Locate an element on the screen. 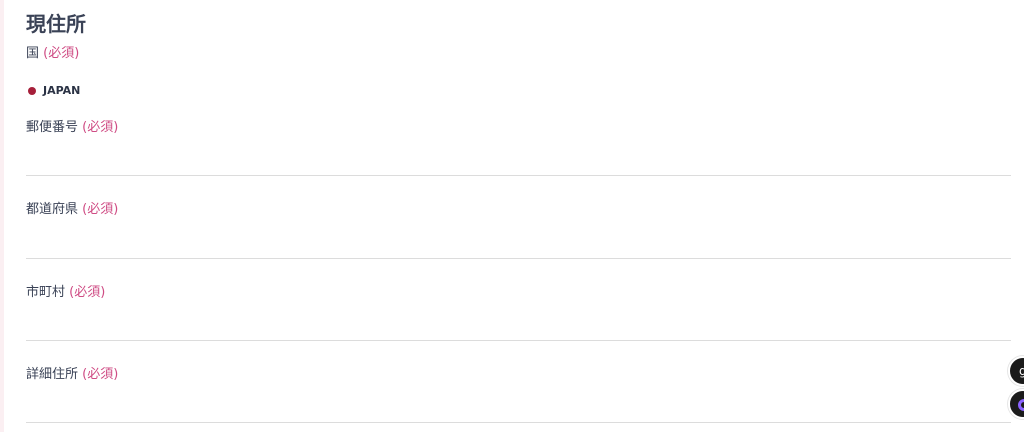 Image resolution: width=1024 pixels, height=432 pixels. radio-selected-icon is located at coordinates (32, 90).